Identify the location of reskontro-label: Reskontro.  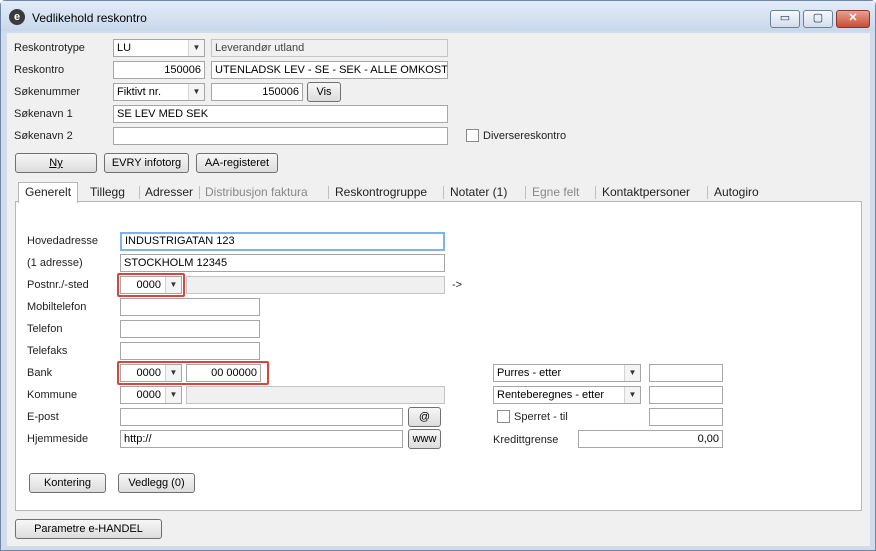
(39, 70).